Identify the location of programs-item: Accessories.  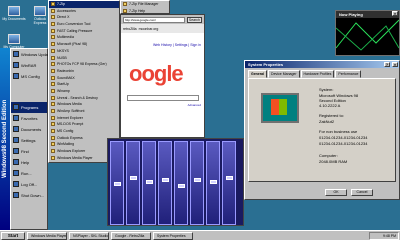
(84, 11).